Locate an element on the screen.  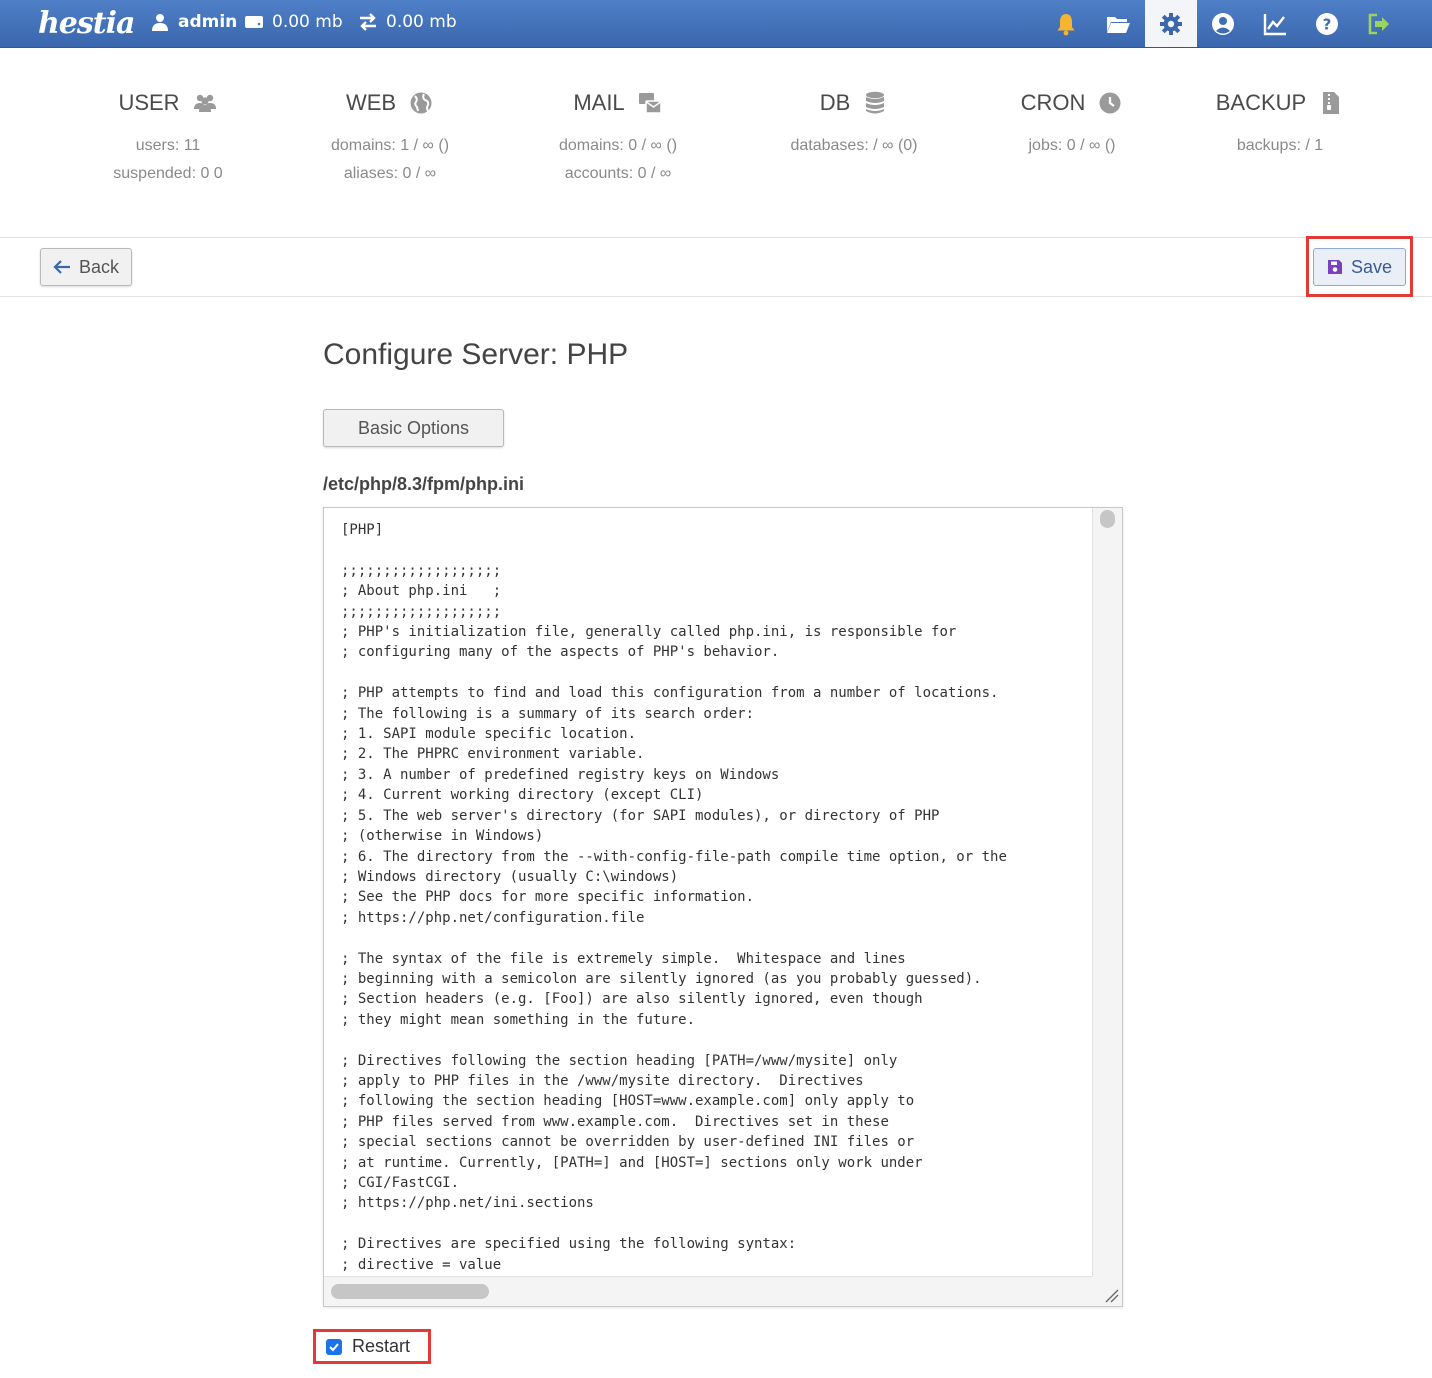
stat-db: DB databases: / ∞ (0) is located at coordinates (854, 124).